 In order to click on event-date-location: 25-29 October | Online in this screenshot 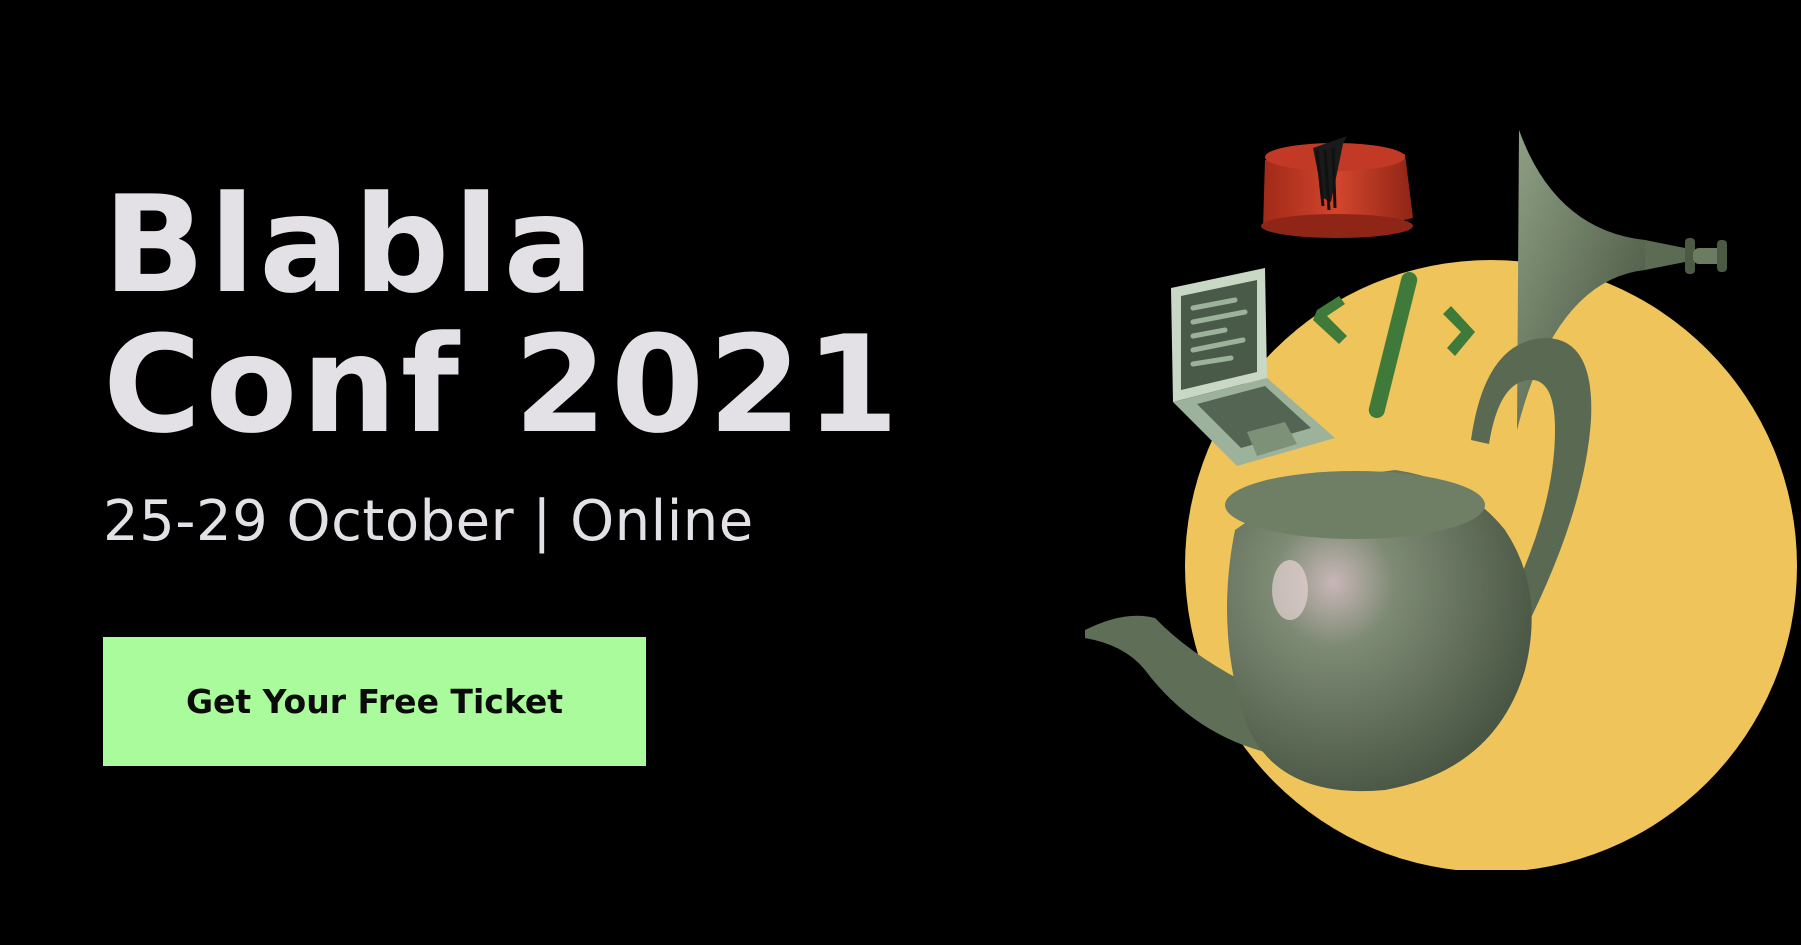, I will do `click(428, 521)`.